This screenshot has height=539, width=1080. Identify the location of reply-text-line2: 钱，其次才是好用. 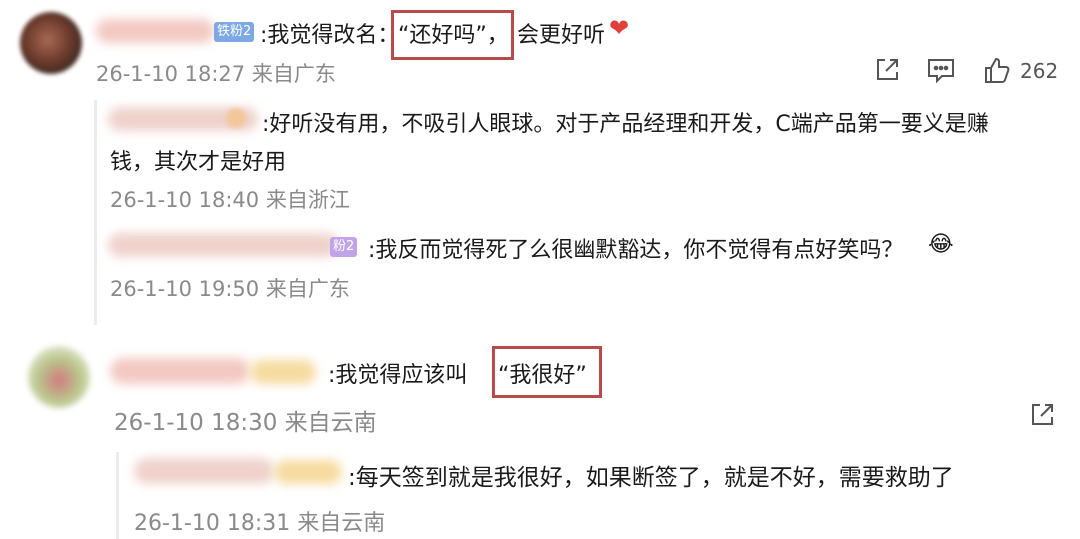
(198, 162).